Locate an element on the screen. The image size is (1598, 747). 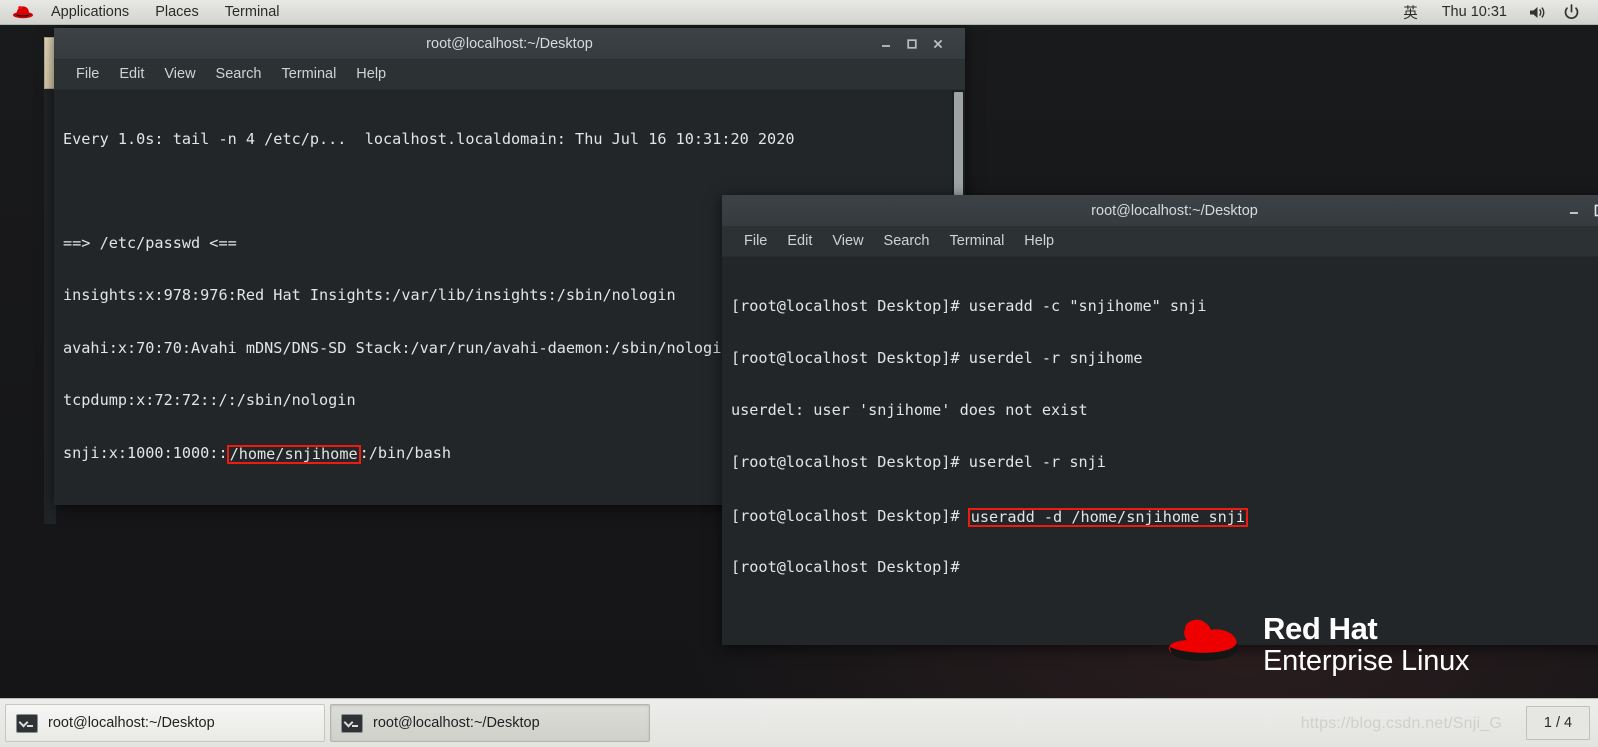
volume-icon is located at coordinates (1538, 12).